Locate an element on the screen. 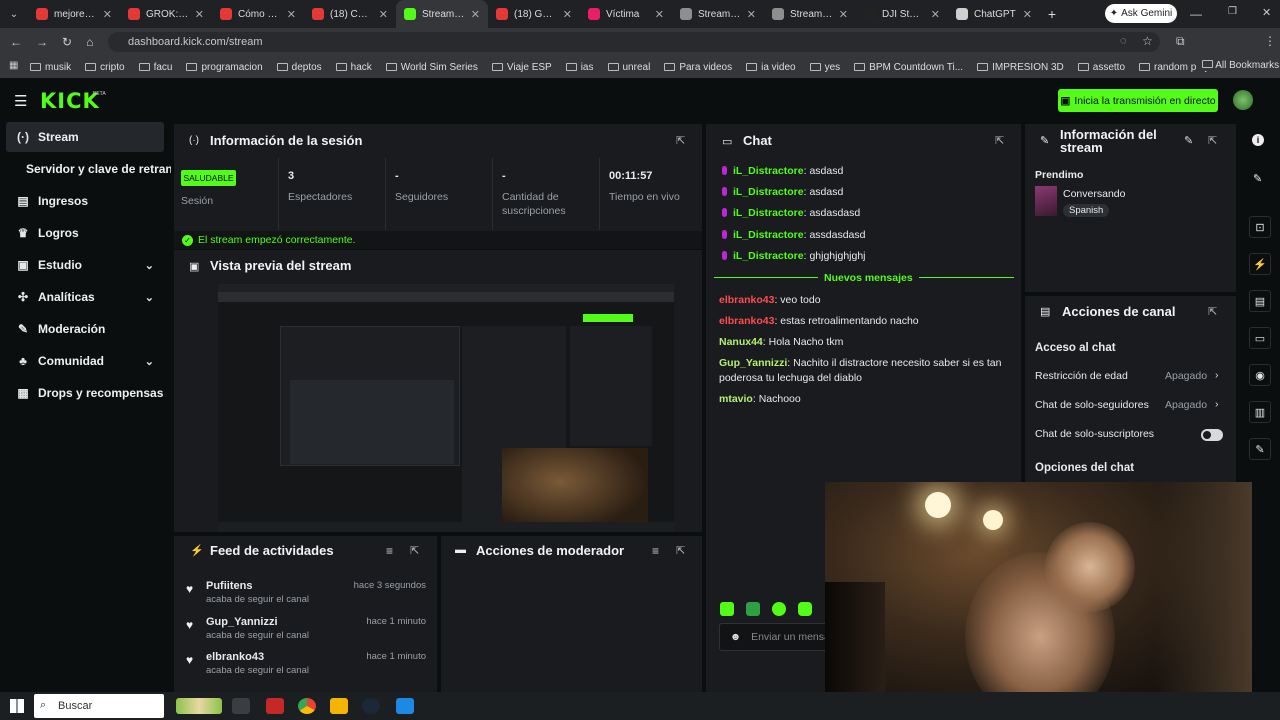 The image size is (1280, 720). tab-search-chevron-icon: ⌄ is located at coordinates (14, 14).